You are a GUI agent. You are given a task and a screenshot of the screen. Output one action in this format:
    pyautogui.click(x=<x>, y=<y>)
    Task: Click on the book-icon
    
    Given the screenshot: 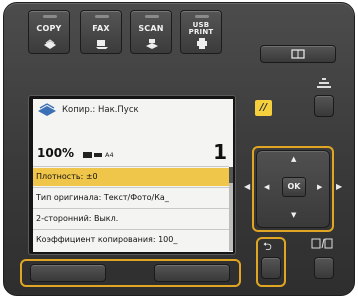 What is the action you would take?
    pyautogui.click(x=298, y=54)
    